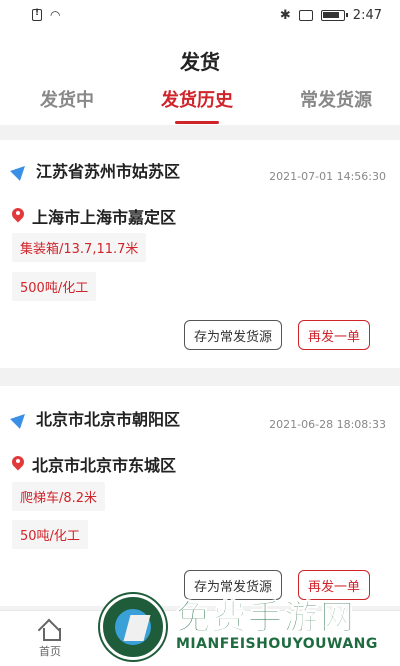  I want to click on tab-frequent-sources: 常发货源, so click(336, 105).